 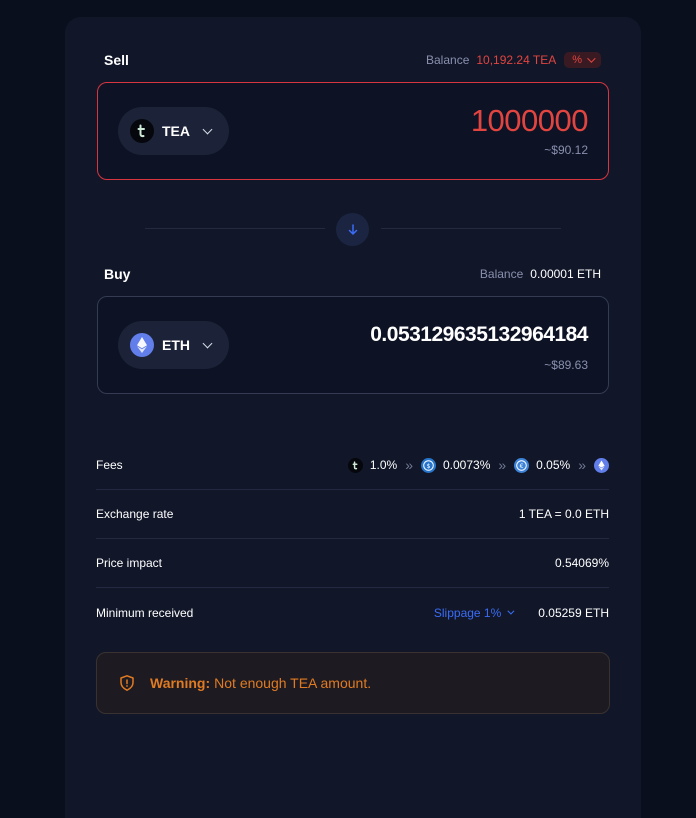 I want to click on price-impact-value: 0.54069%, so click(x=581, y=563).